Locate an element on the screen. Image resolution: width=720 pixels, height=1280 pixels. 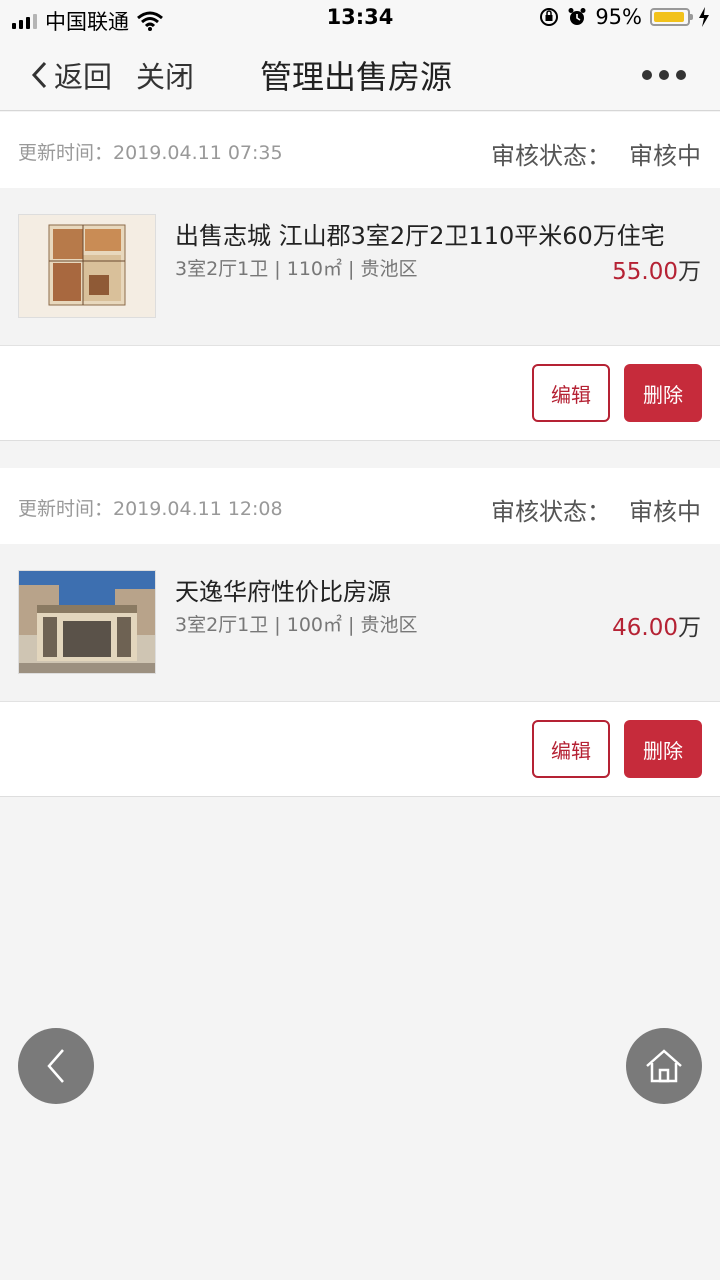
status-bar: 中国联通 13:34 95% is located at coordinates (360, 18).